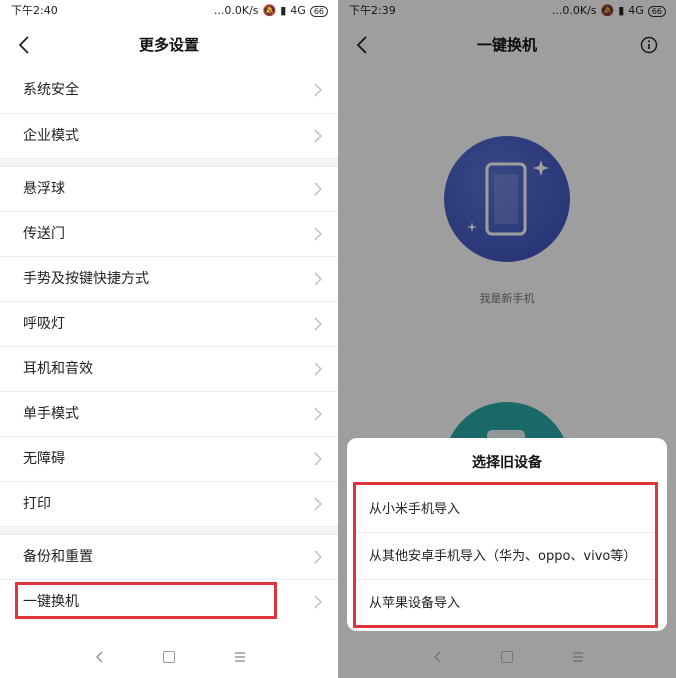  What do you see at coordinates (318, 11) in the screenshot?
I see `battery-icon: 66` at bounding box center [318, 11].